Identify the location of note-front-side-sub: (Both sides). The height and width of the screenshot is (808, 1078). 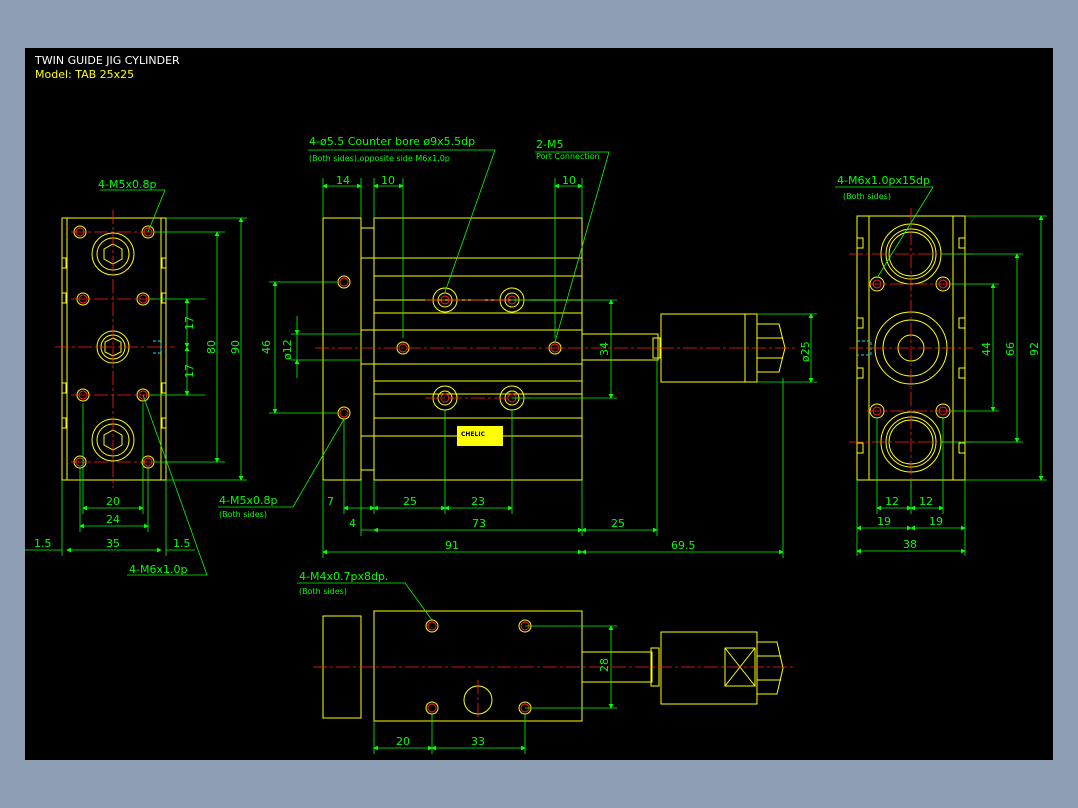
(243, 514).